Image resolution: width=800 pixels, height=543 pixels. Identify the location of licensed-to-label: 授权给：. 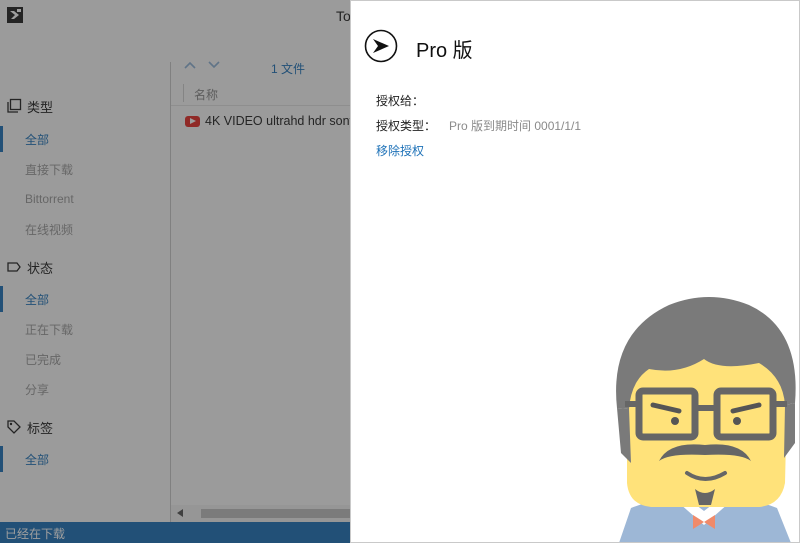
(400, 101).